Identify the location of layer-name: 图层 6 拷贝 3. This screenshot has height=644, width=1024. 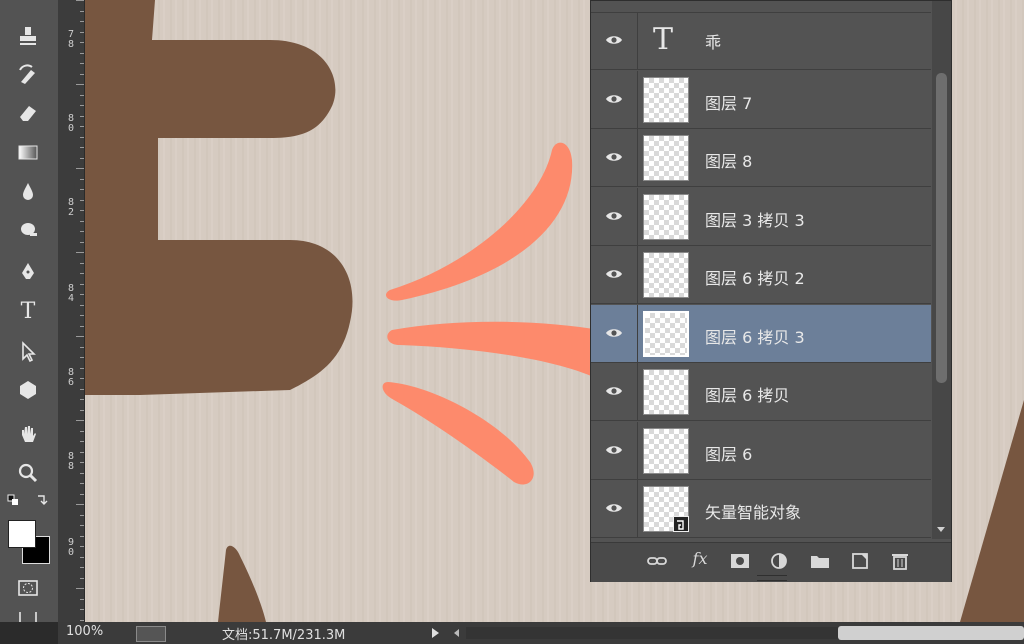
(755, 336).